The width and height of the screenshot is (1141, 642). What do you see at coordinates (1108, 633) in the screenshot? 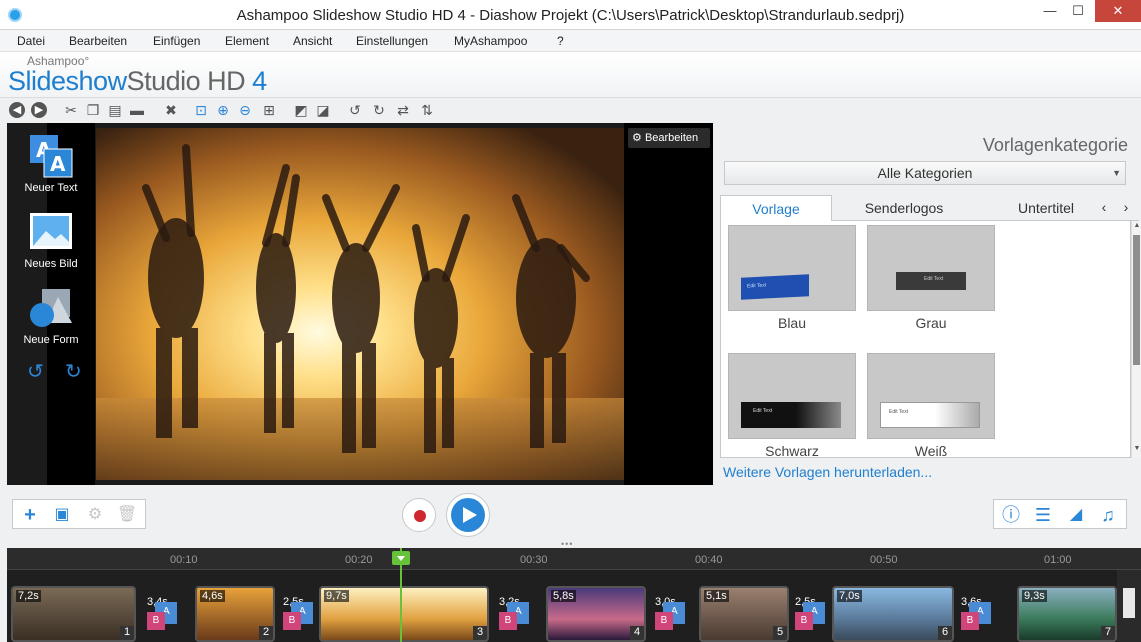
I see `clip-number: 7` at bounding box center [1108, 633].